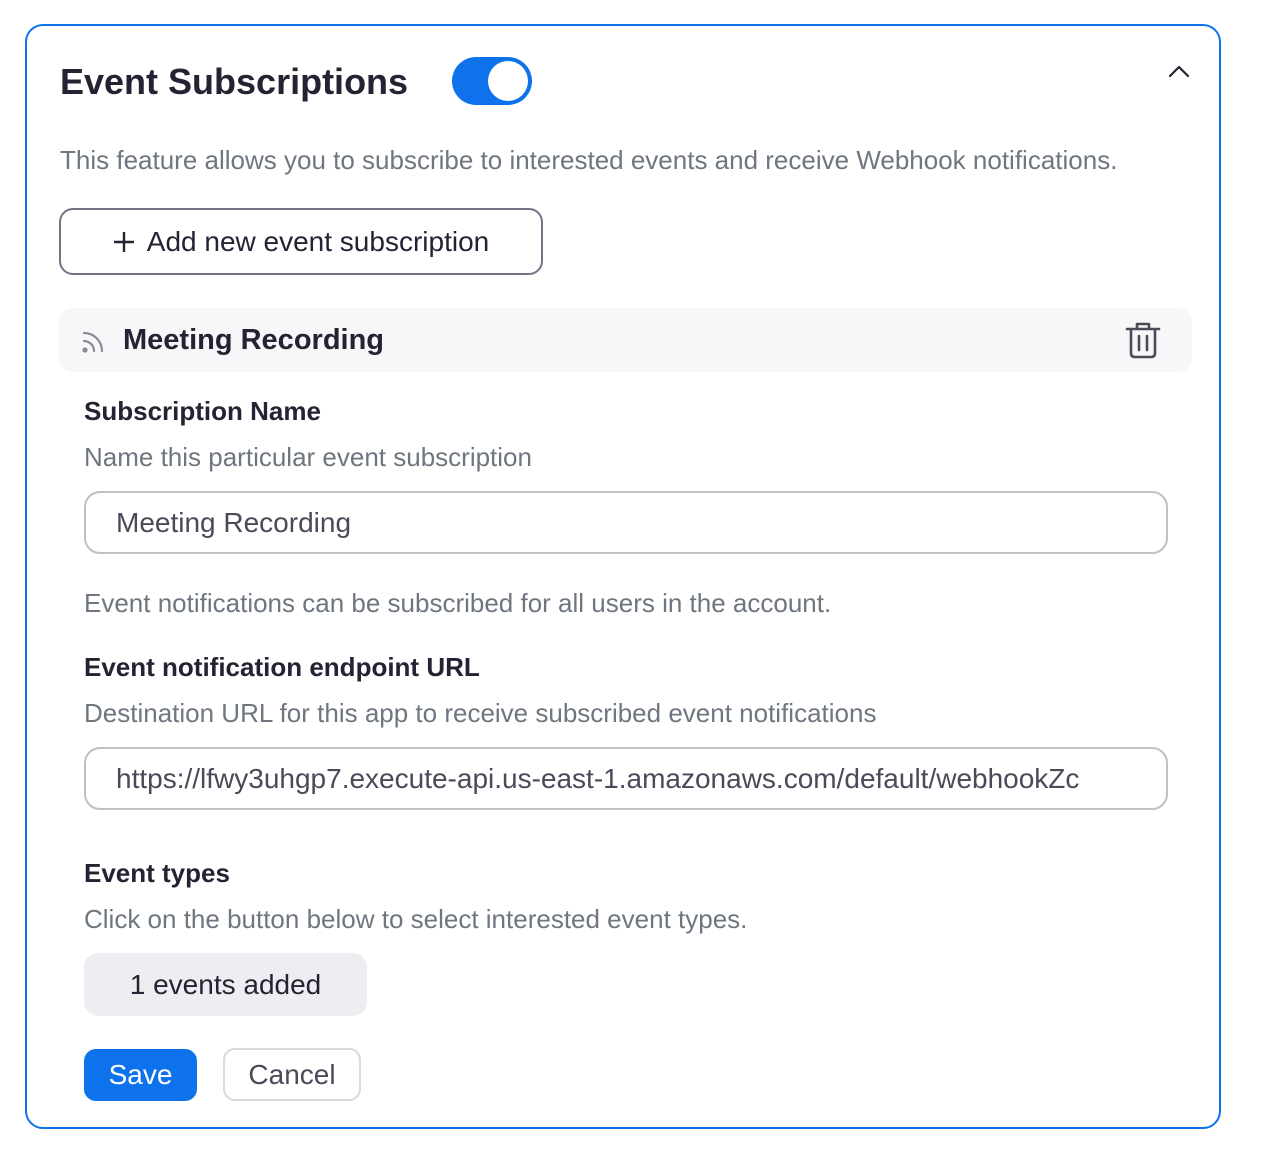 The height and width of the screenshot is (1154, 1264). Describe the element at coordinates (157, 873) in the screenshot. I see `event-types-label: Event types` at that location.